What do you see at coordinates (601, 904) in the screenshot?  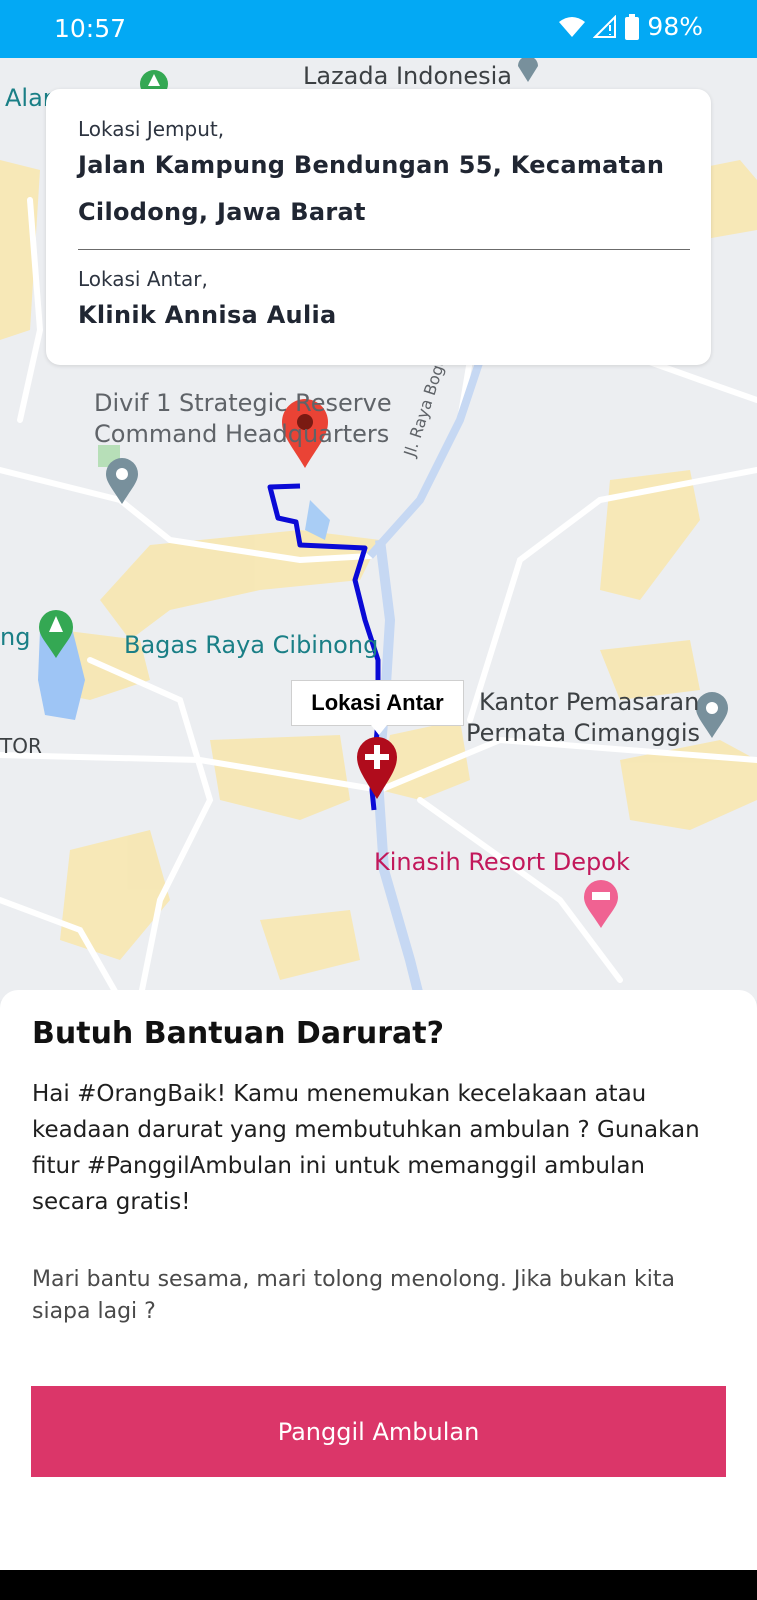 I see `hotel-pin-icon` at bounding box center [601, 904].